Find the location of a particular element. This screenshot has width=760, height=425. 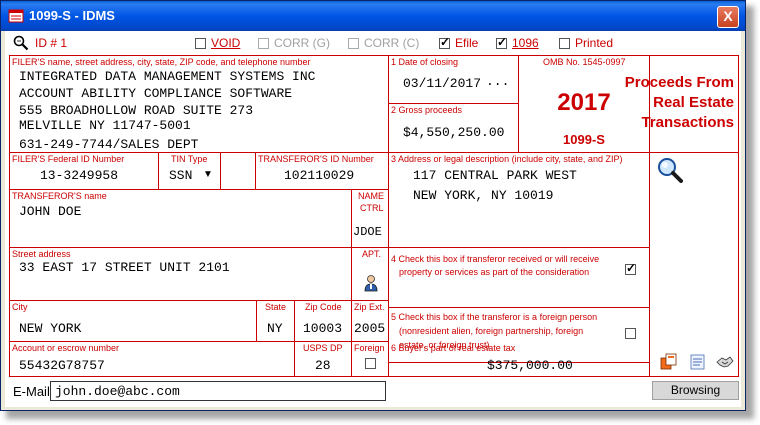

title-bar: 1099-S - IDMS X is located at coordinates (373, 16).